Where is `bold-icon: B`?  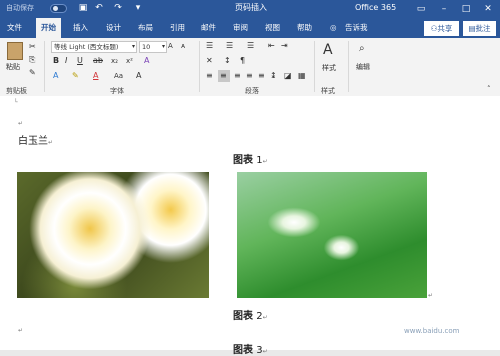
bold-icon: B is located at coordinates (56, 61).